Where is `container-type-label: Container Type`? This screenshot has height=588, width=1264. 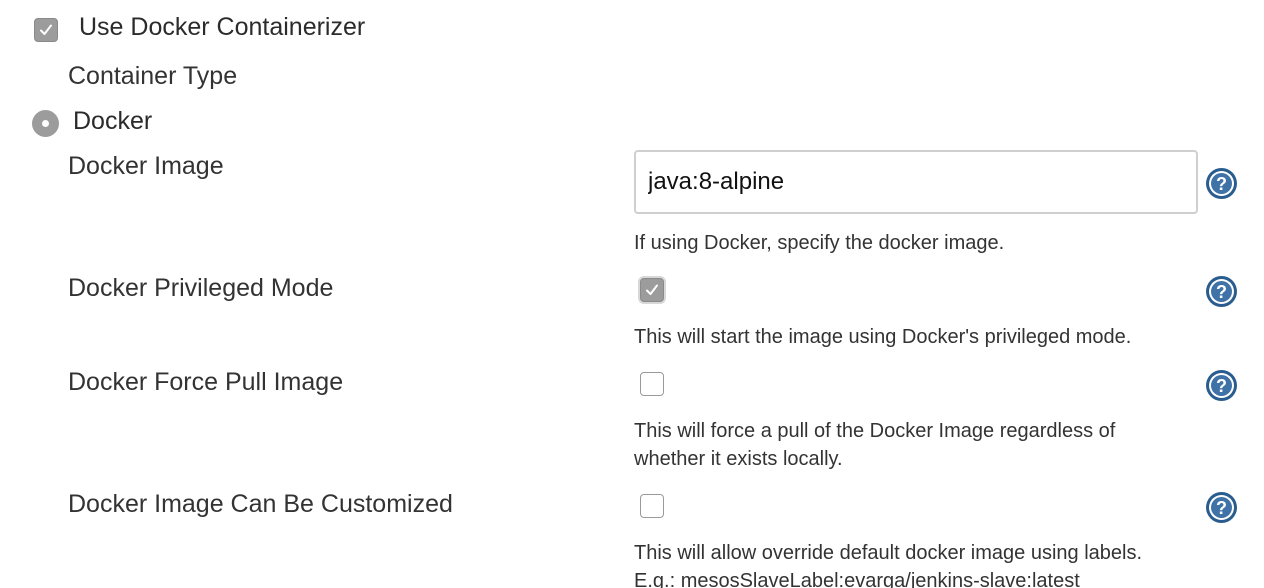 container-type-label: Container Type is located at coordinates (153, 76).